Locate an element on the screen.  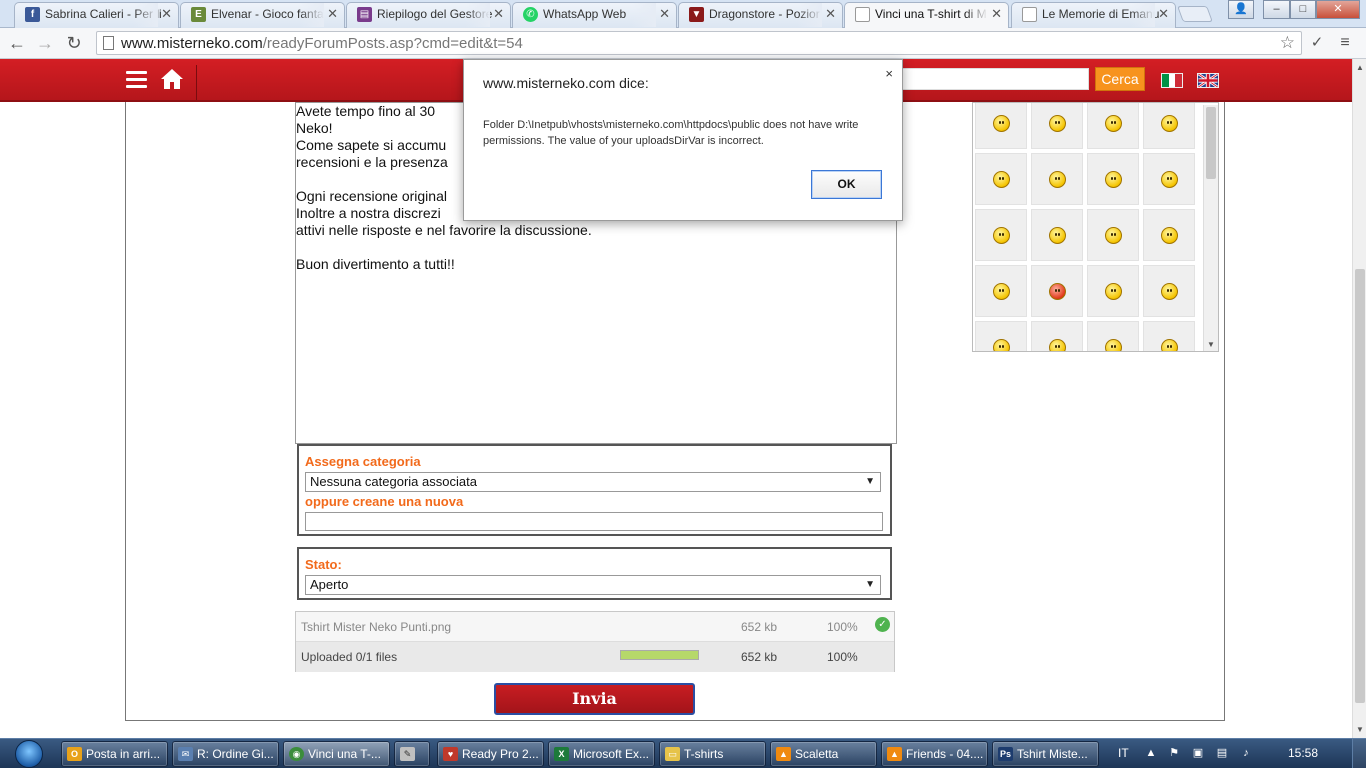
upload-summary: Uploaded 0/1 files is located at coordinates (349, 657).